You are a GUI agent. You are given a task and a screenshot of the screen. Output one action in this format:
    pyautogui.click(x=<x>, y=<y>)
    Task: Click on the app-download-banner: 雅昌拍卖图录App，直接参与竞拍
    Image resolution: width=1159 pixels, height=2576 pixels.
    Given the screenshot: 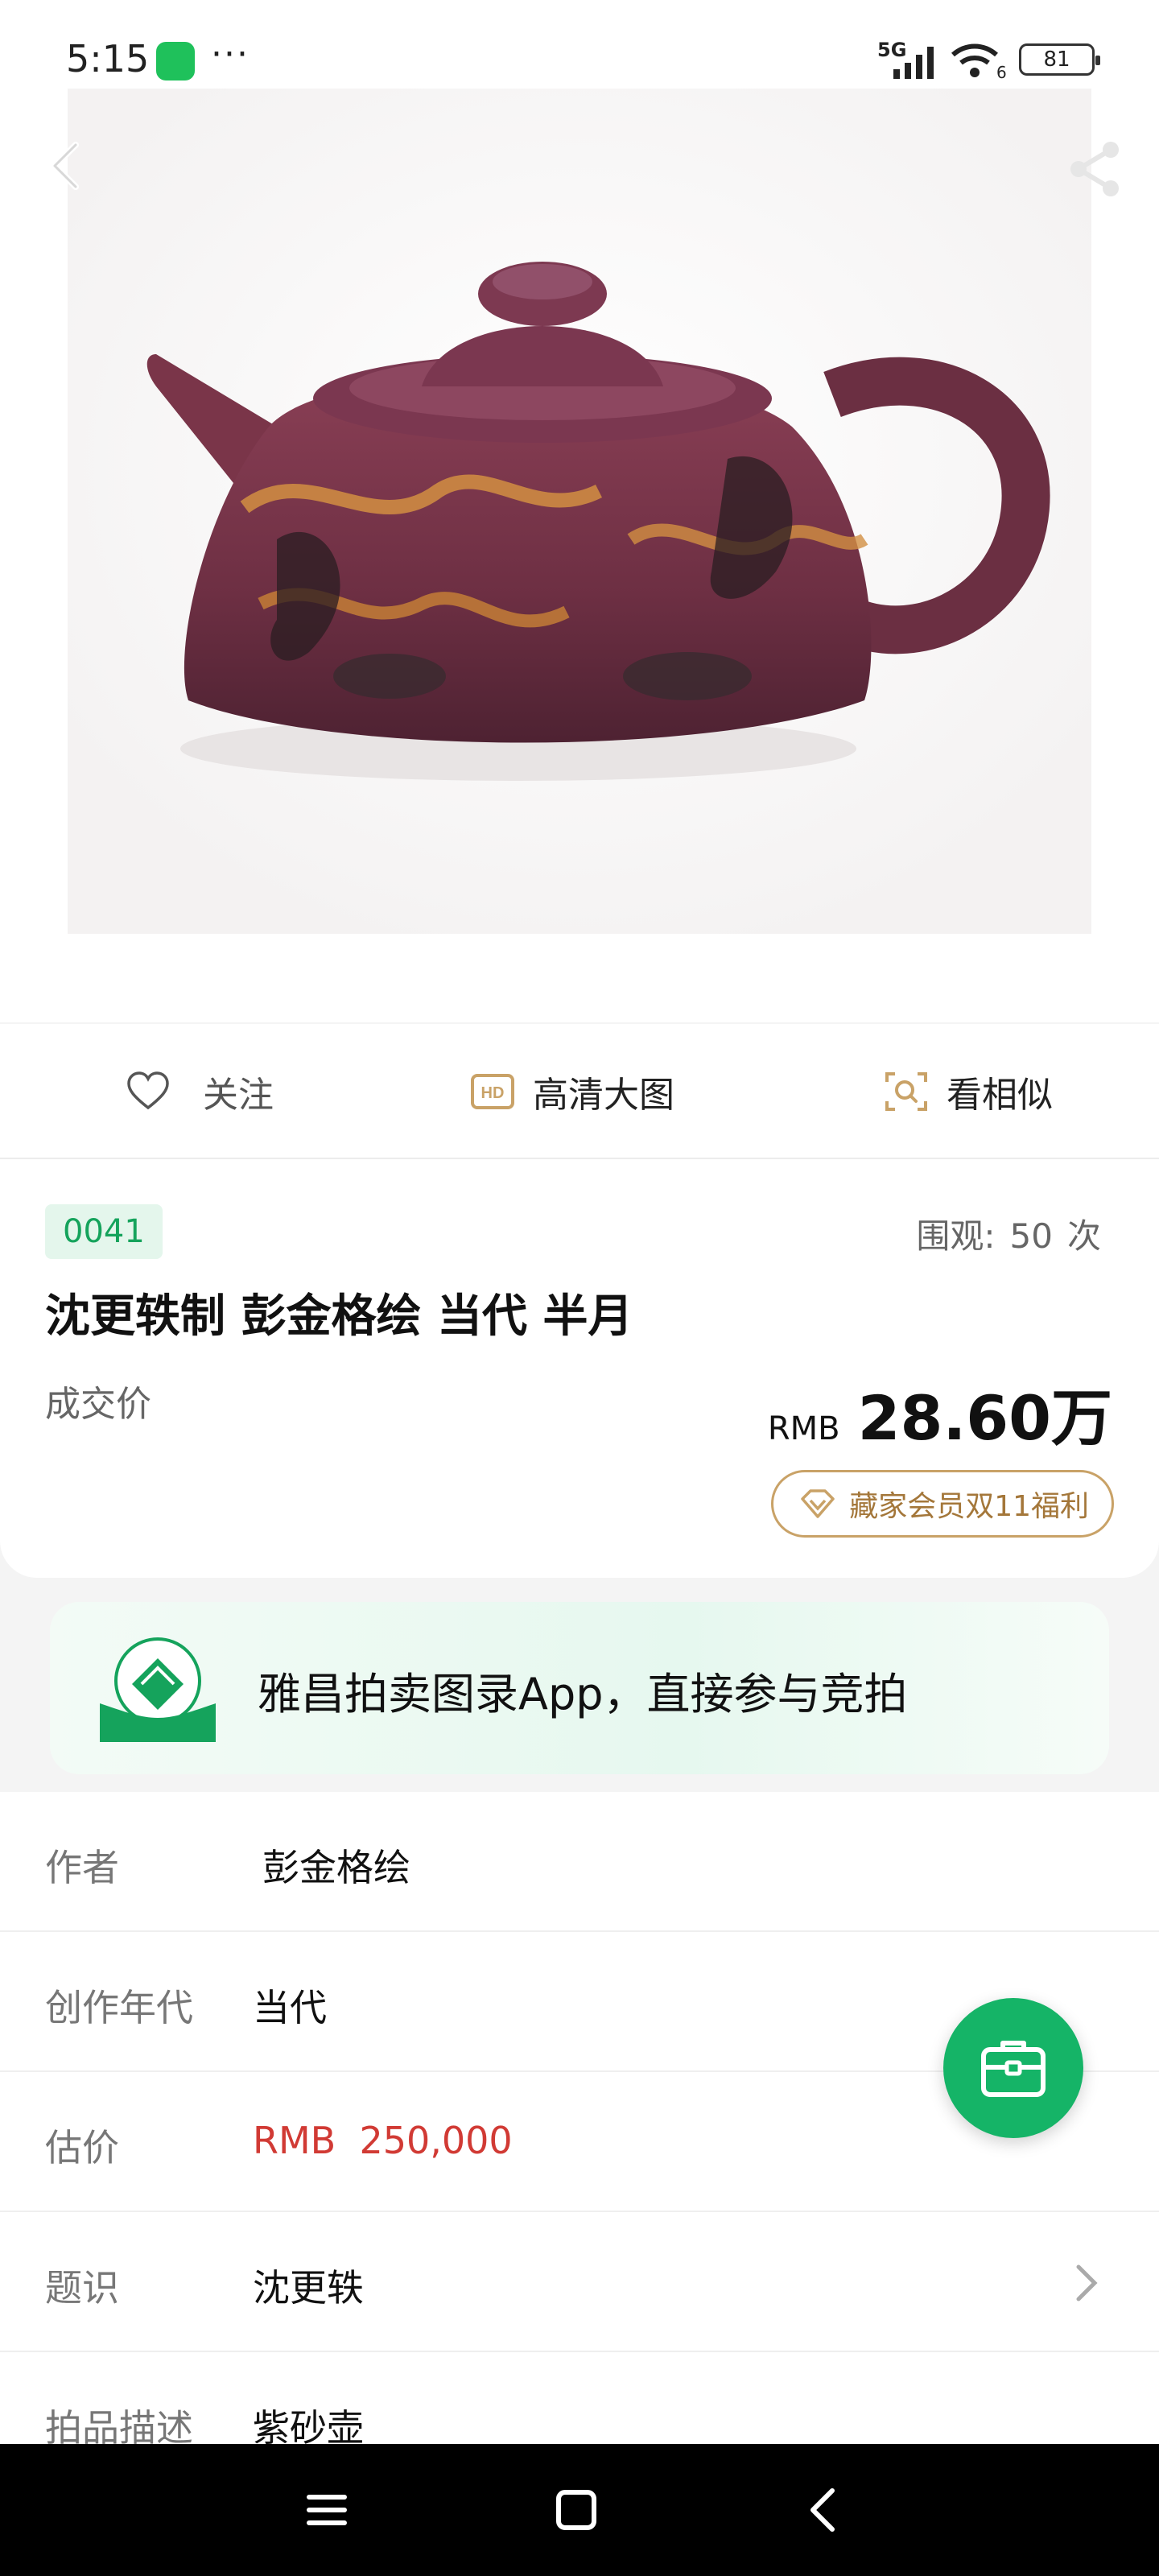 What is the action you would take?
    pyautogui.click(x=579, y=1688)
    